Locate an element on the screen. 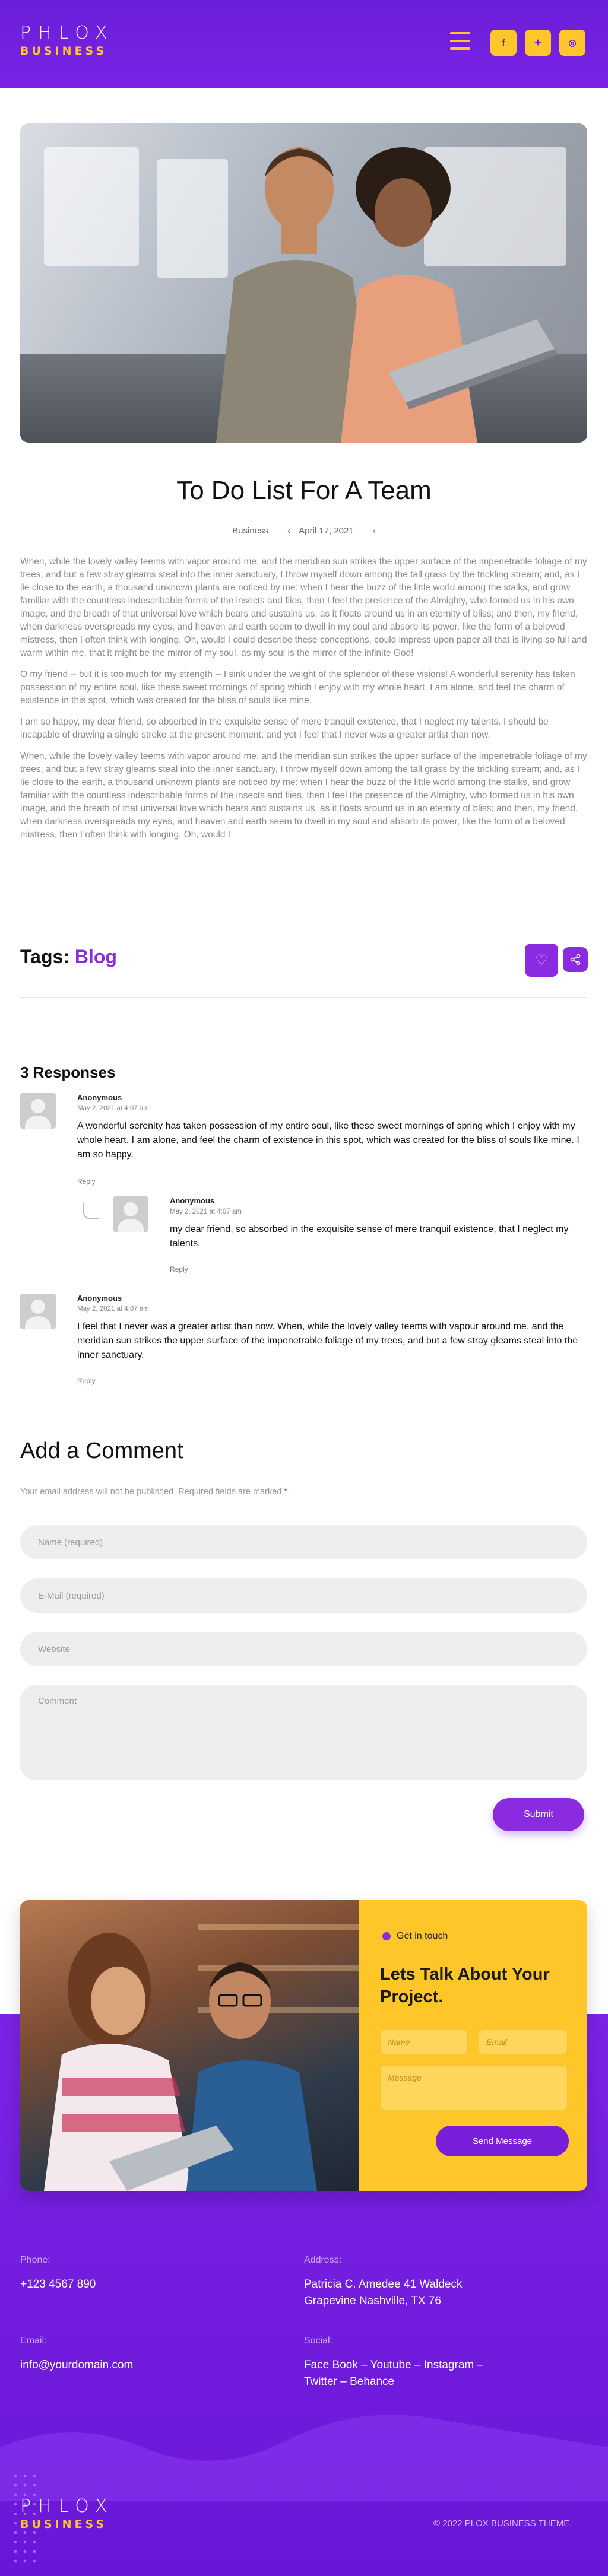 This screenshot has width=608, height=2576. email-label: Email: is located at coordinates (33, 2341).